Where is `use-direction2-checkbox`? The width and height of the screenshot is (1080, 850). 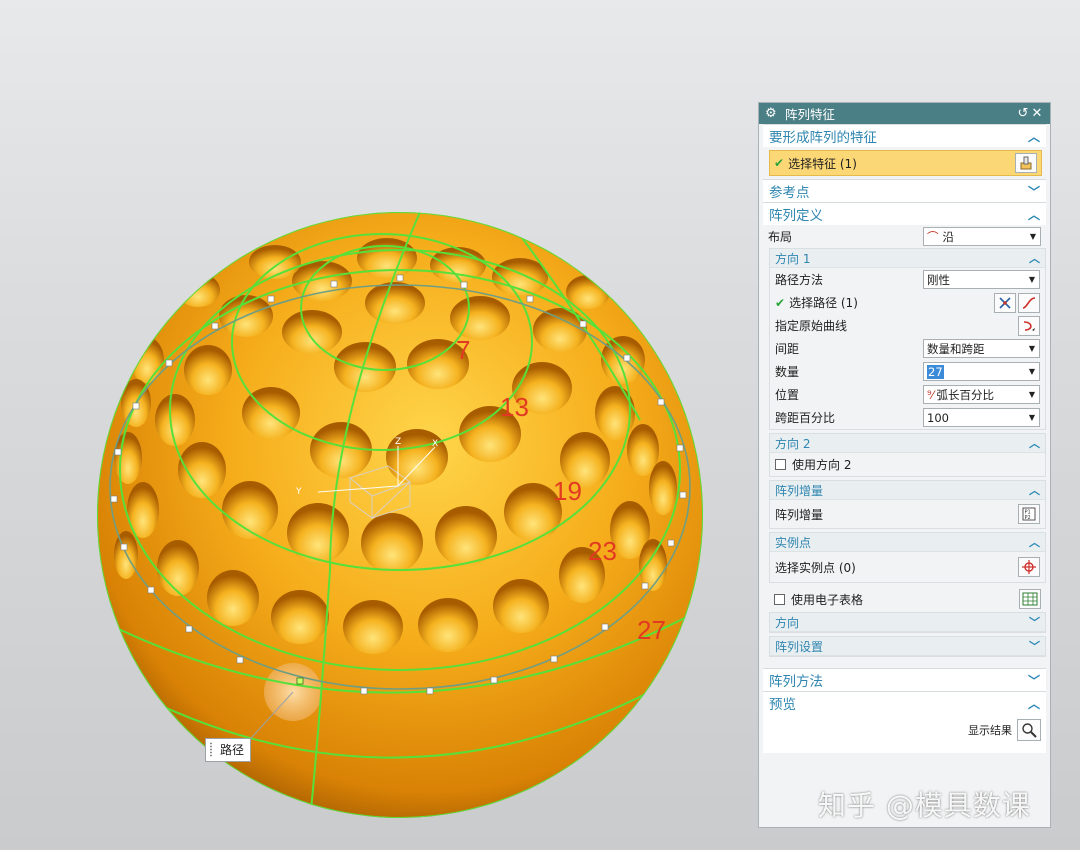 use-direction2-checkbox is located at coordinates (780, 464).